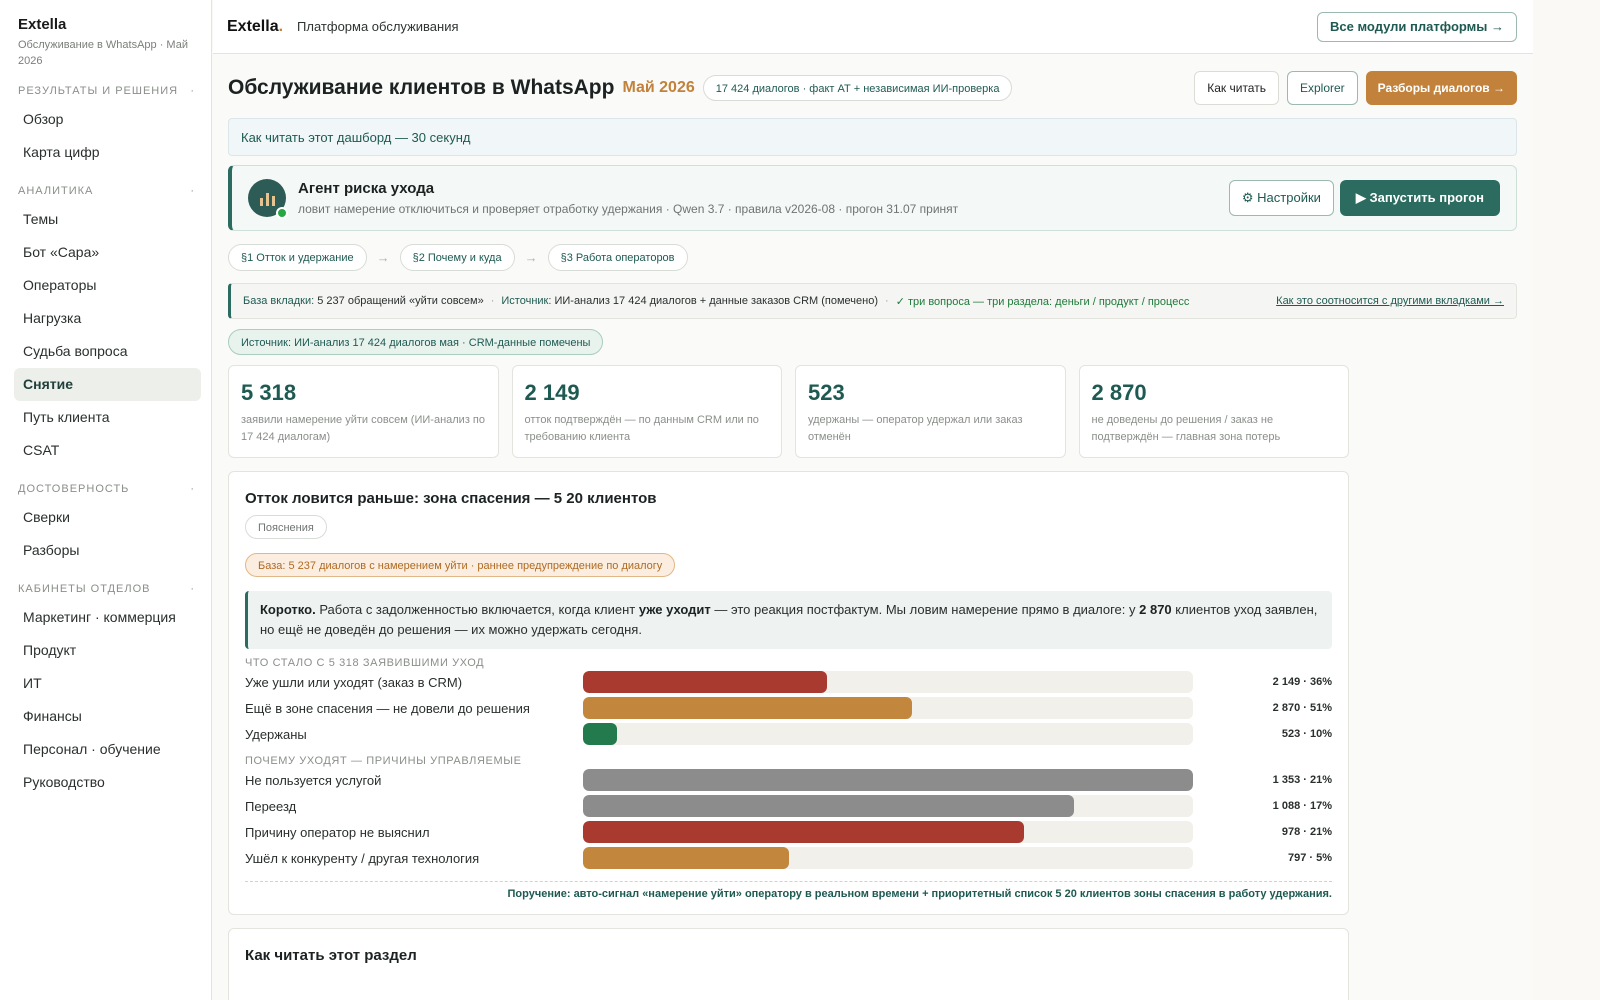  Describe the element at coordinates (268, 199) in the screenshot. I see `chart-icon` at that location.